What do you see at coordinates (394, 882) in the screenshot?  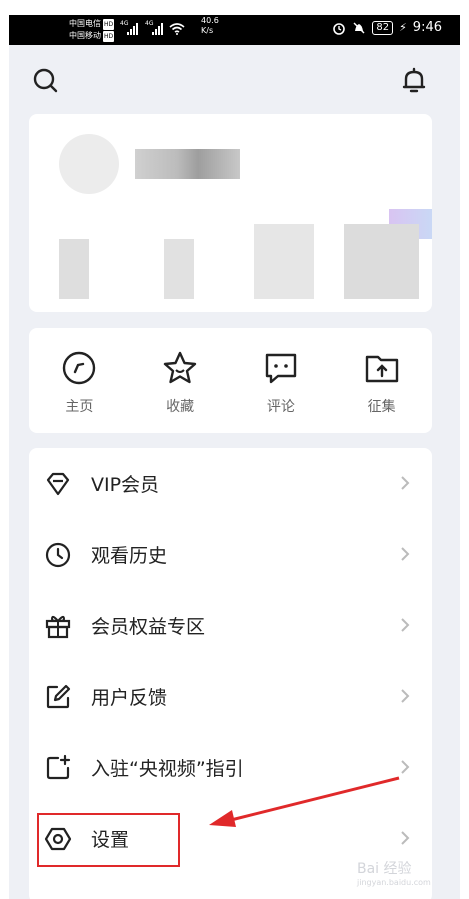 I see `watermark-sub: jingyan.baidu.com` at bounding box center [394, 882].